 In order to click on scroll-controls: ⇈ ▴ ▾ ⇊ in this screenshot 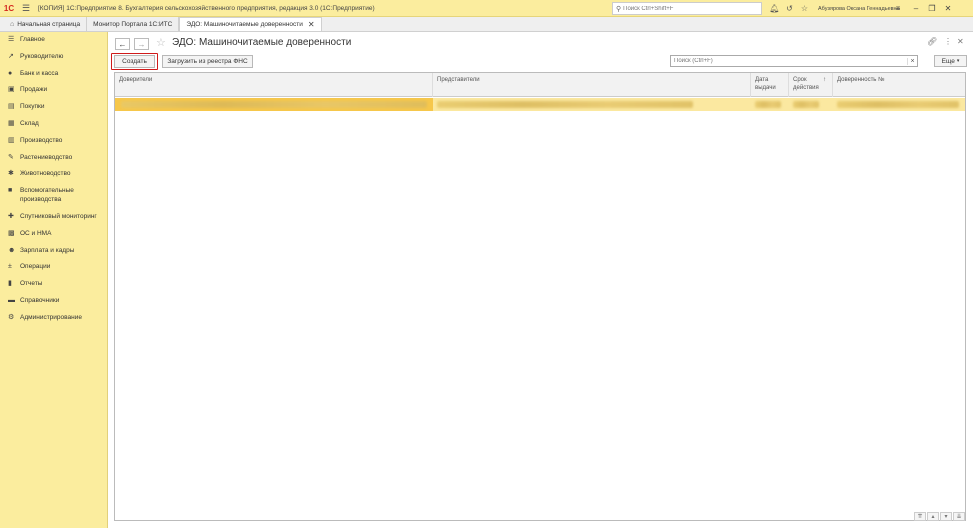, I will do `click(939, 516)`.